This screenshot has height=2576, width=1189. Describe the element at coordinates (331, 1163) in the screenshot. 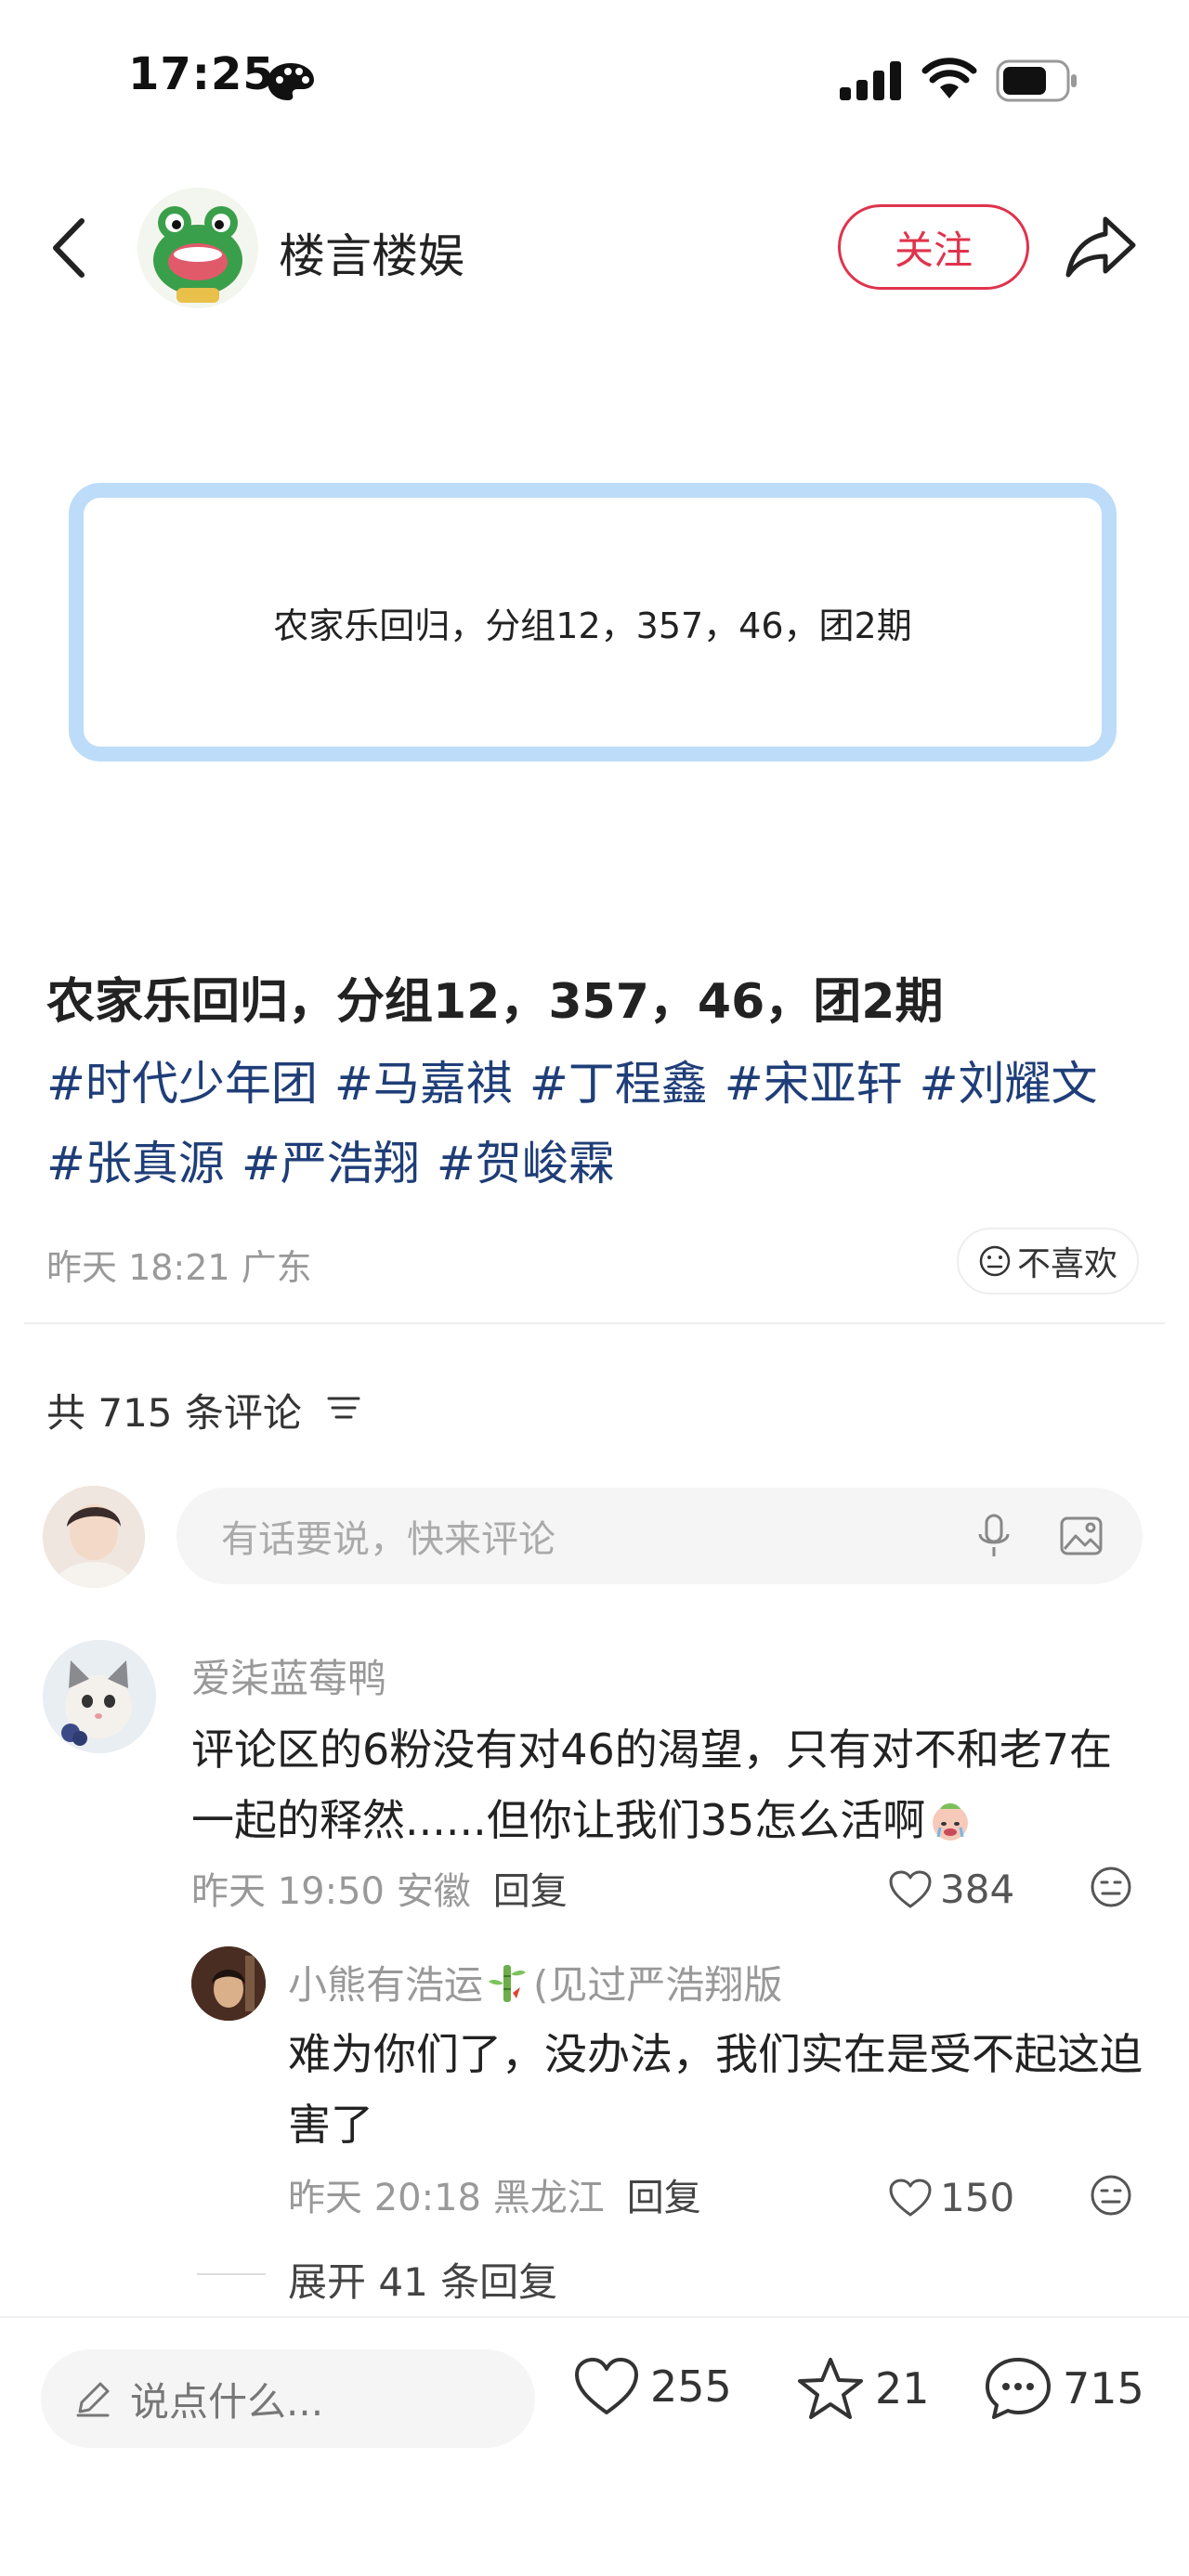

I see `tag-link: #严浩翔` at that location.